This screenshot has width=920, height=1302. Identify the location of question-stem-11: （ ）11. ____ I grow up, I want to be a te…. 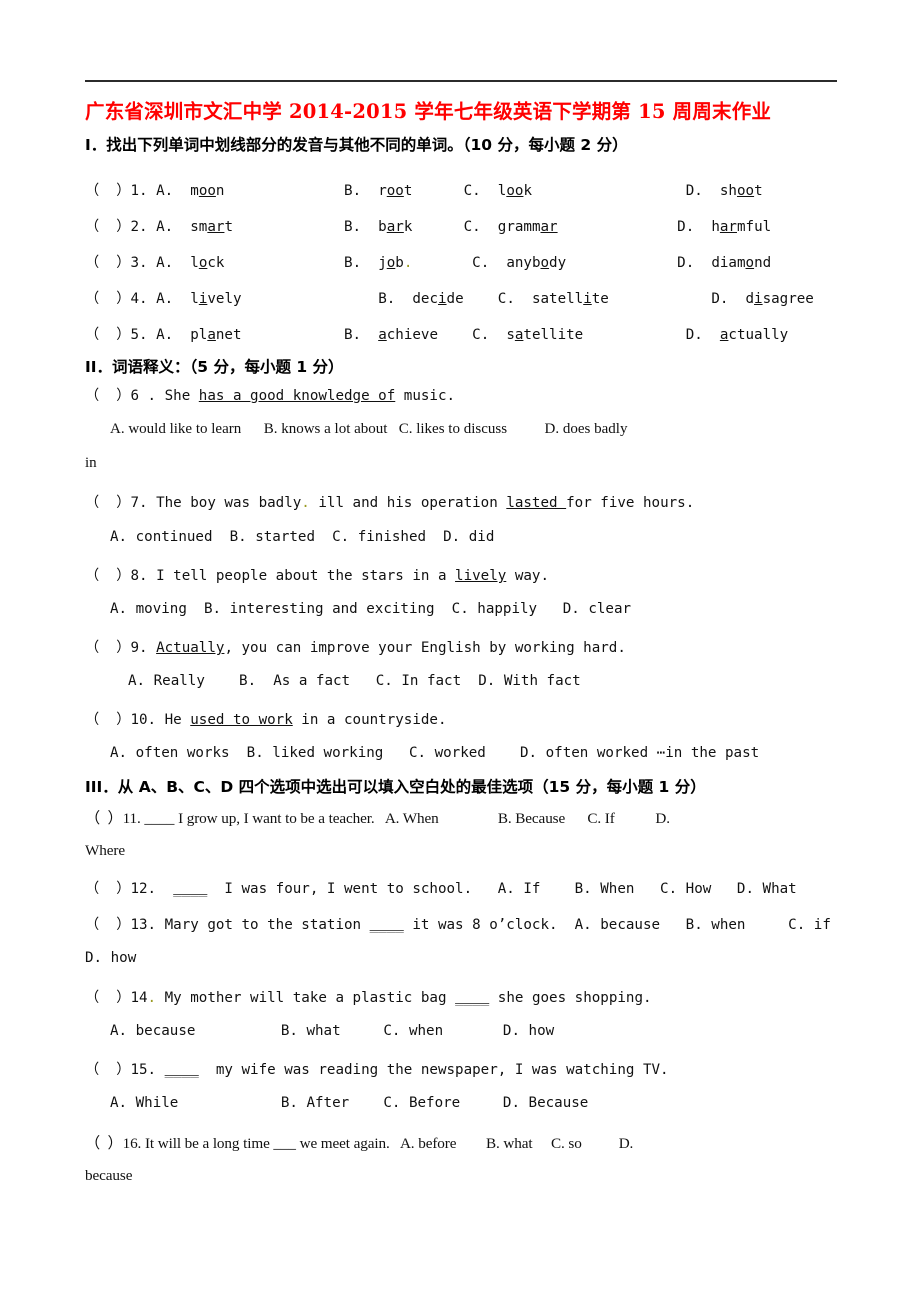
(377, 818).